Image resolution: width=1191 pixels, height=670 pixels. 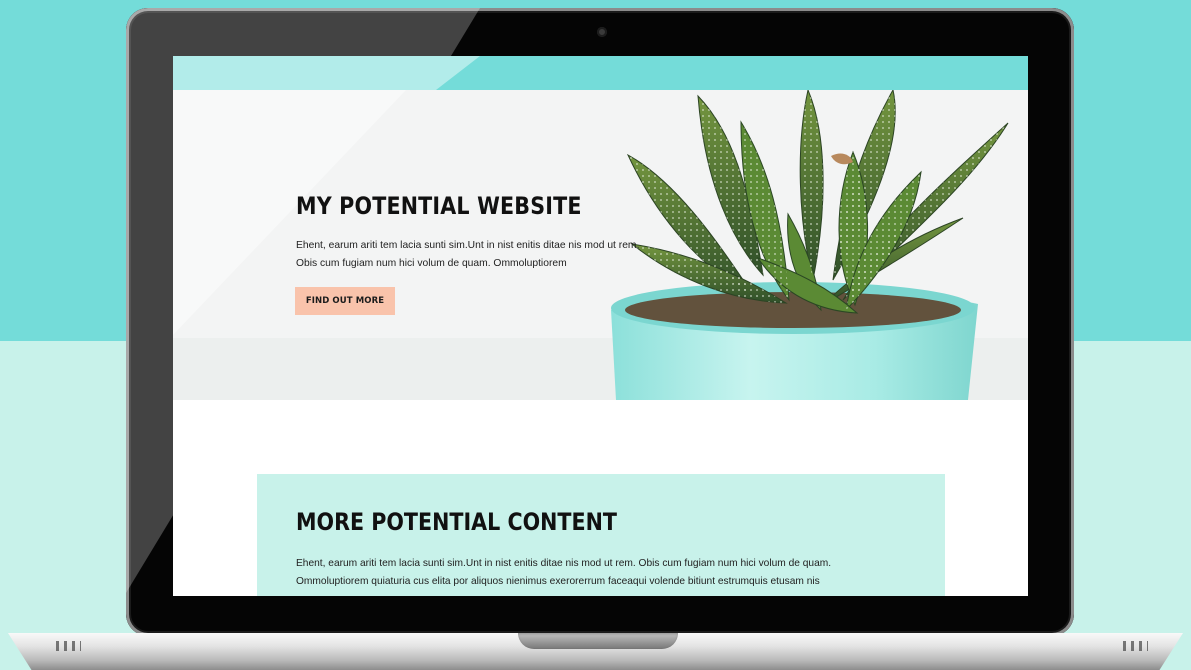 What do you see at coordinates (598, 641) in the screenshot?
I see `laptop-hinge-notch` at bounding box center [598, 641].